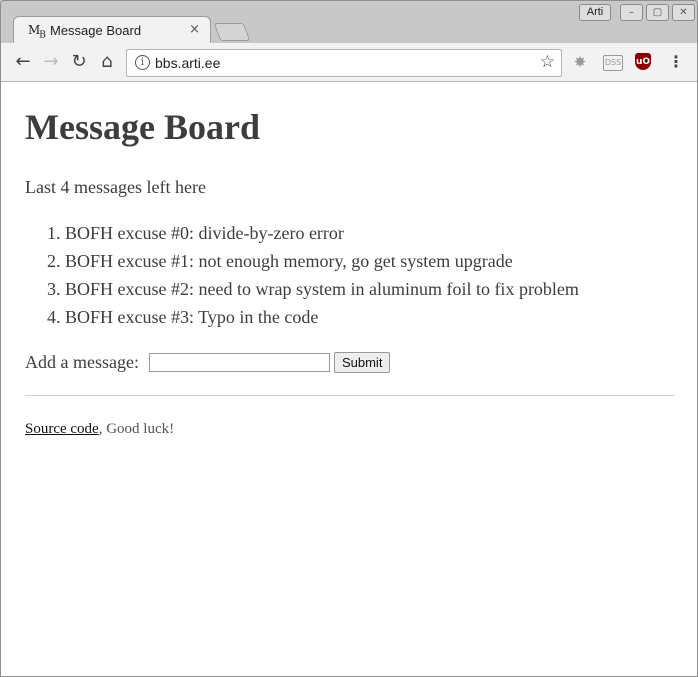  What do you see at coordinates (239, 362) in the screenshot?
I see `message-input` at bounding box center [239, 362].